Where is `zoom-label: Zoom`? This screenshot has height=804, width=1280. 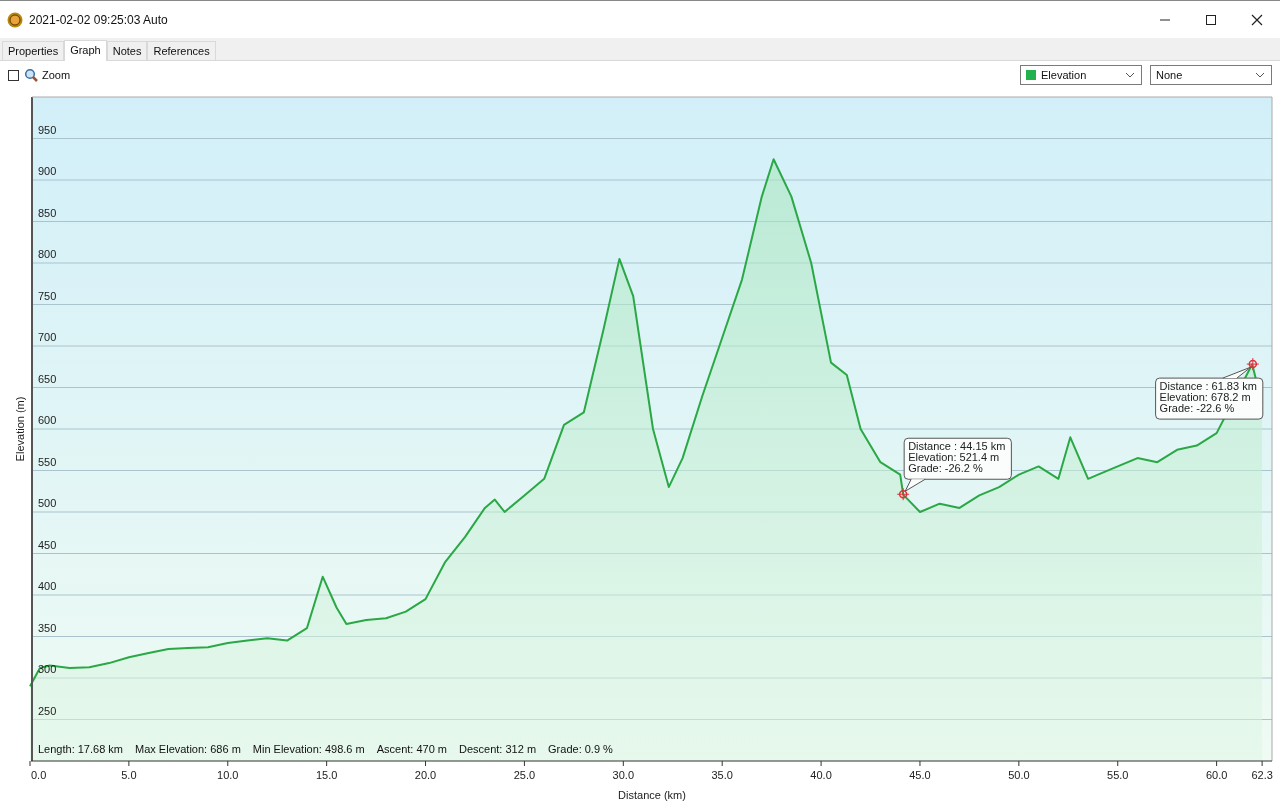 zoom-label: Zoom is located at coordinates (56, 75).